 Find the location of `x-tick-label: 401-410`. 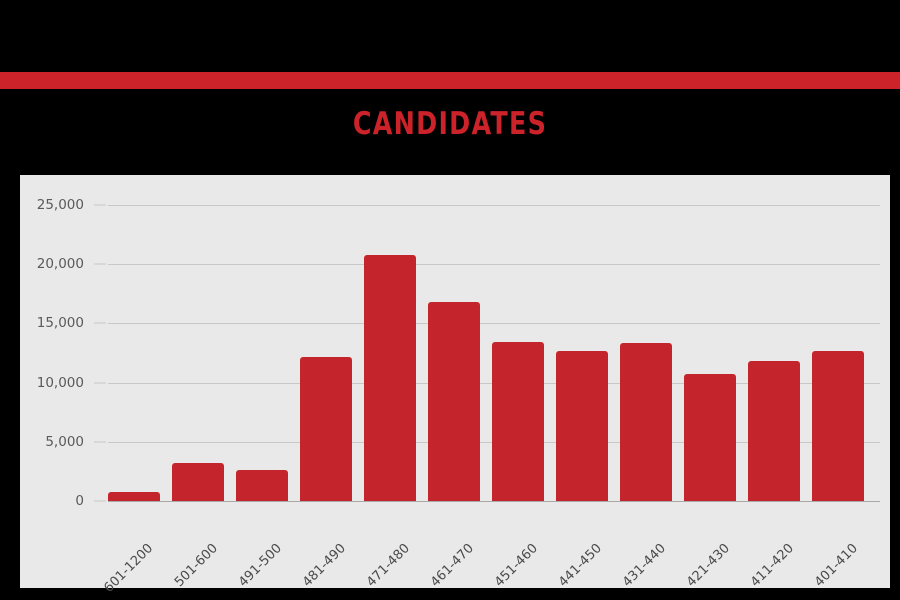

x-tick-label: 401-410 is located at coordinates (836, 566).